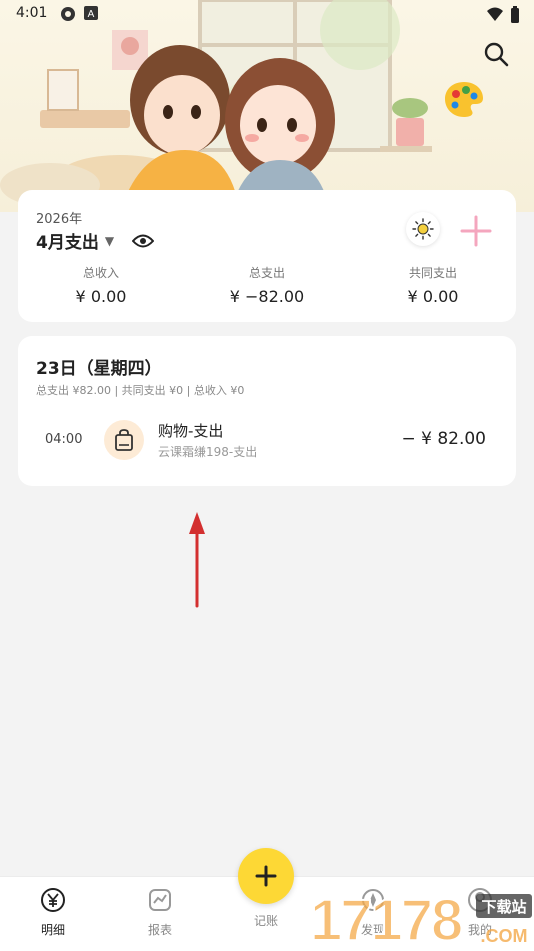 The image size is (534, 951). I want to click on stat-expense: 总支出 ¥ −82.00, so click(267, 285).